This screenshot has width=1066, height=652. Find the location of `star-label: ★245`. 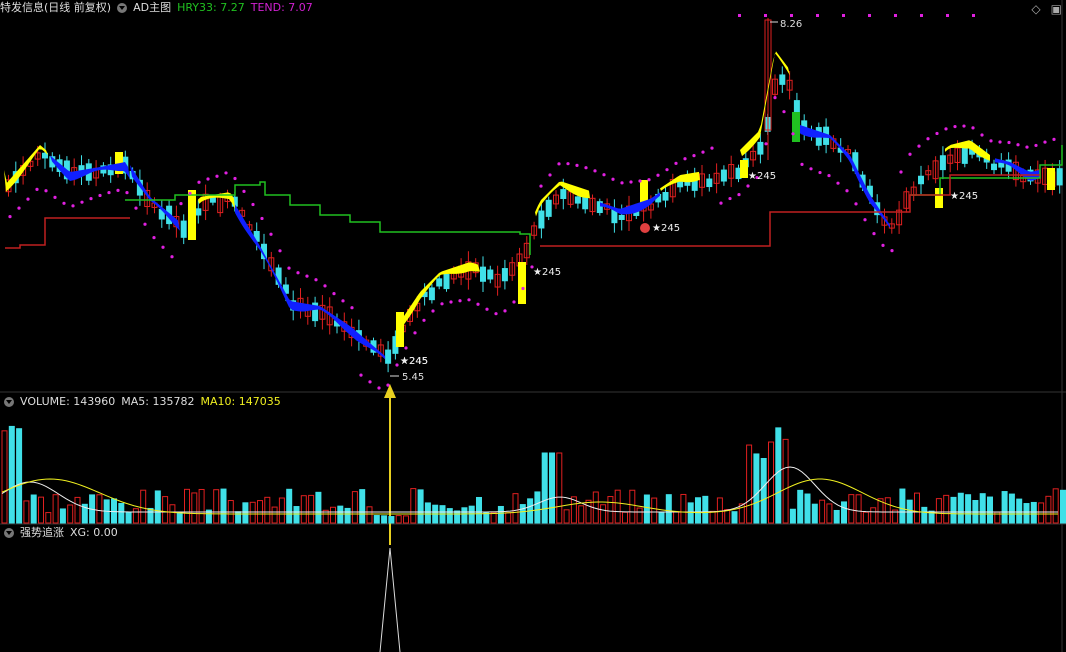

star-label: ★245 is located at coordinates (964, 196).